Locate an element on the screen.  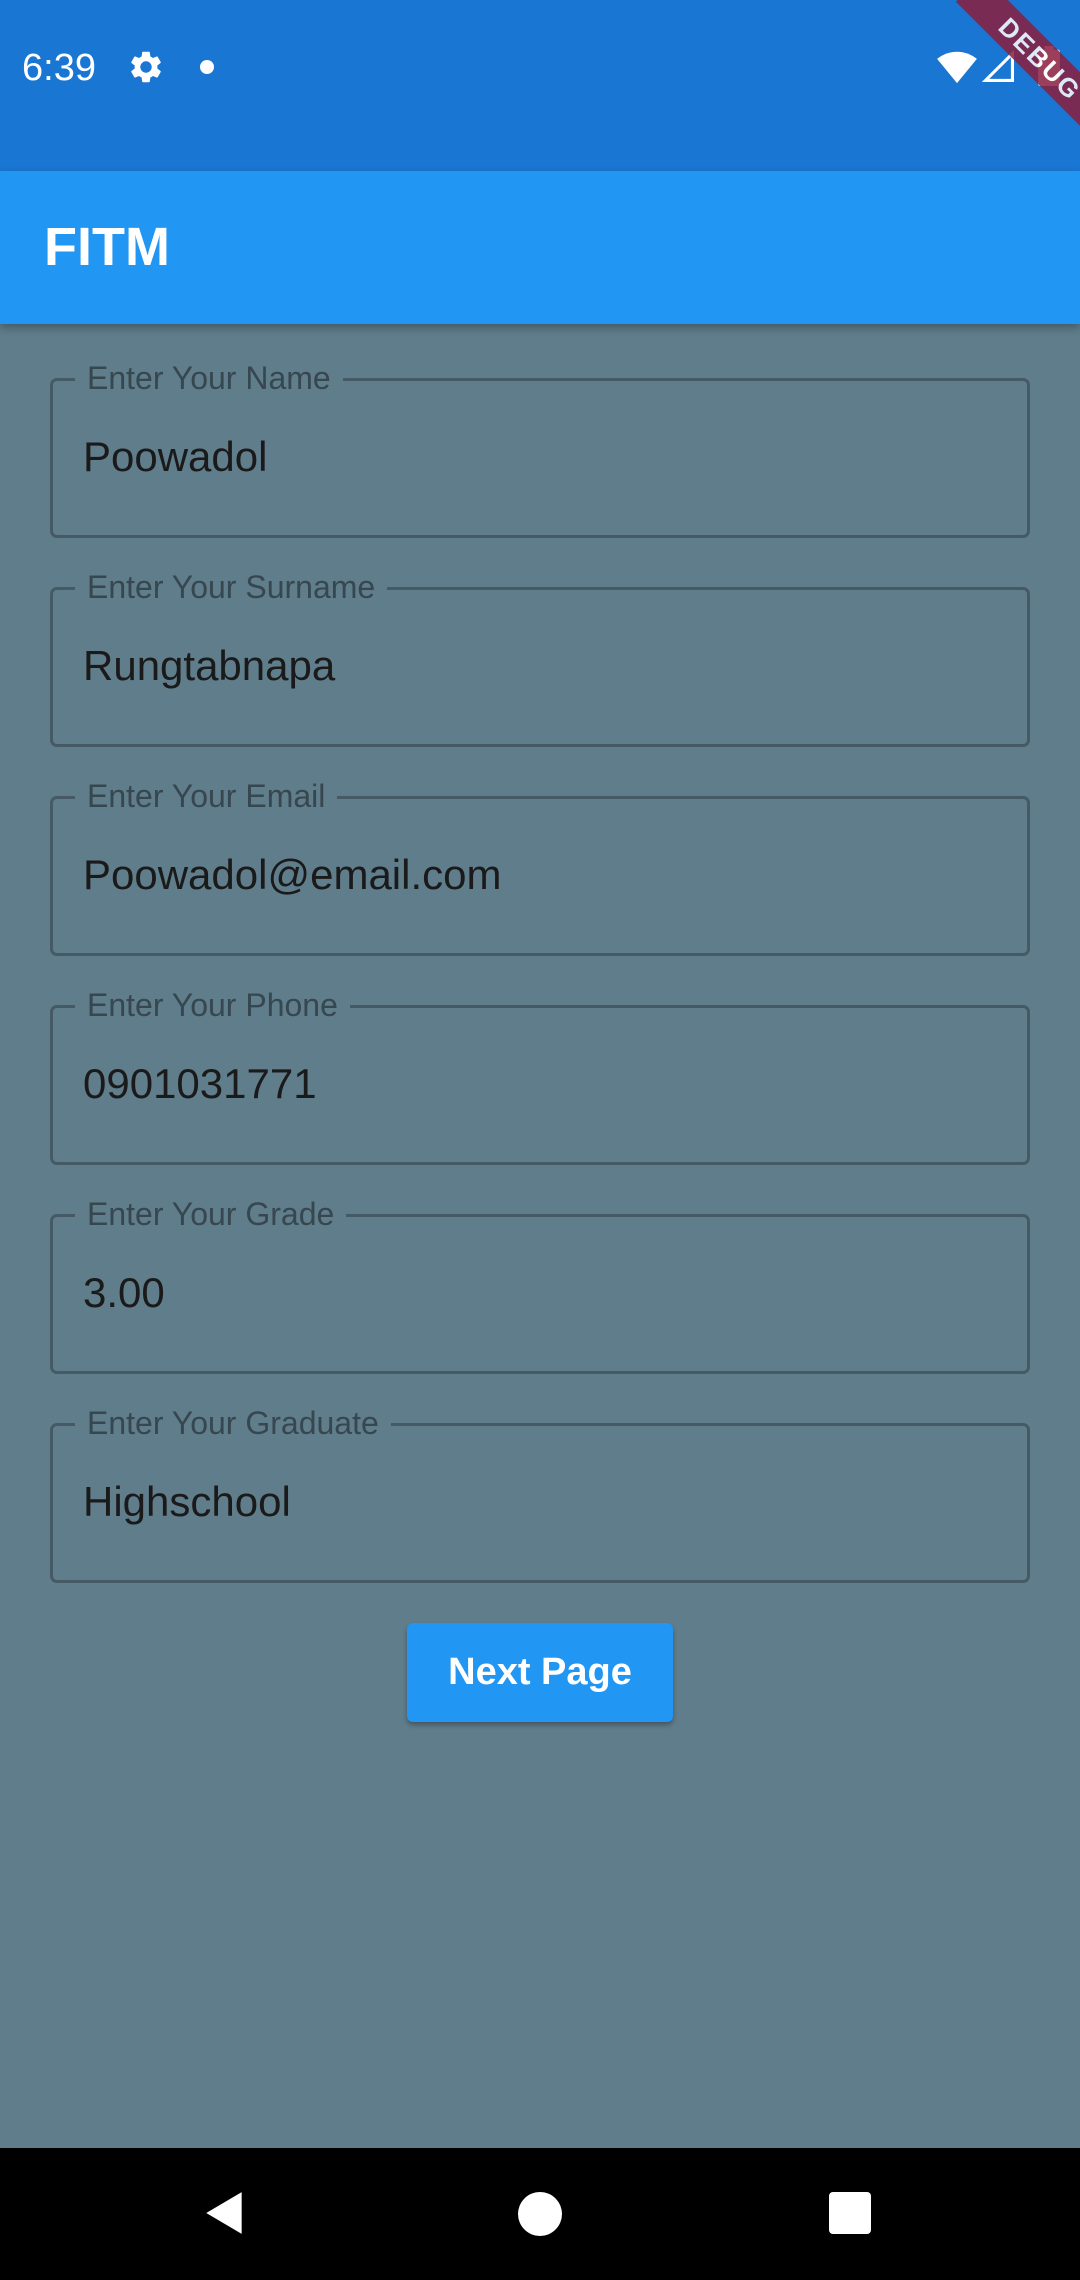
email-input is located at coordinates (533, 875).